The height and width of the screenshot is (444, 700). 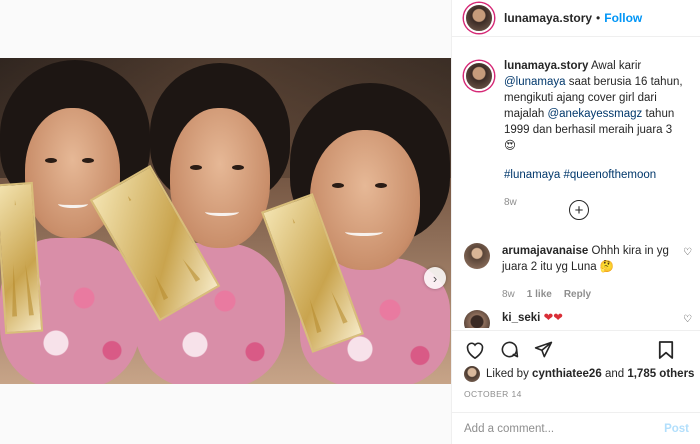 I want to click on caption-username: lunamaya.story, so click(x=546, y=66).